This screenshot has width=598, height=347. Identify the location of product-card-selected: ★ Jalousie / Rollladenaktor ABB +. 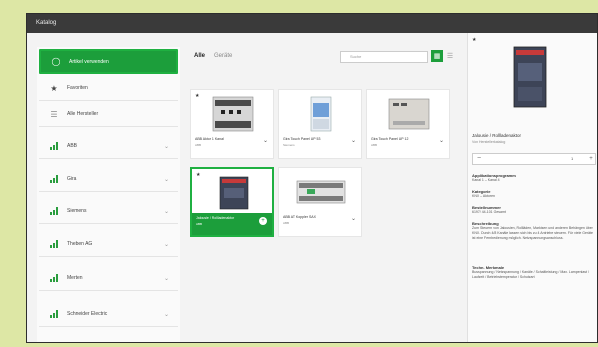
(232, 202).